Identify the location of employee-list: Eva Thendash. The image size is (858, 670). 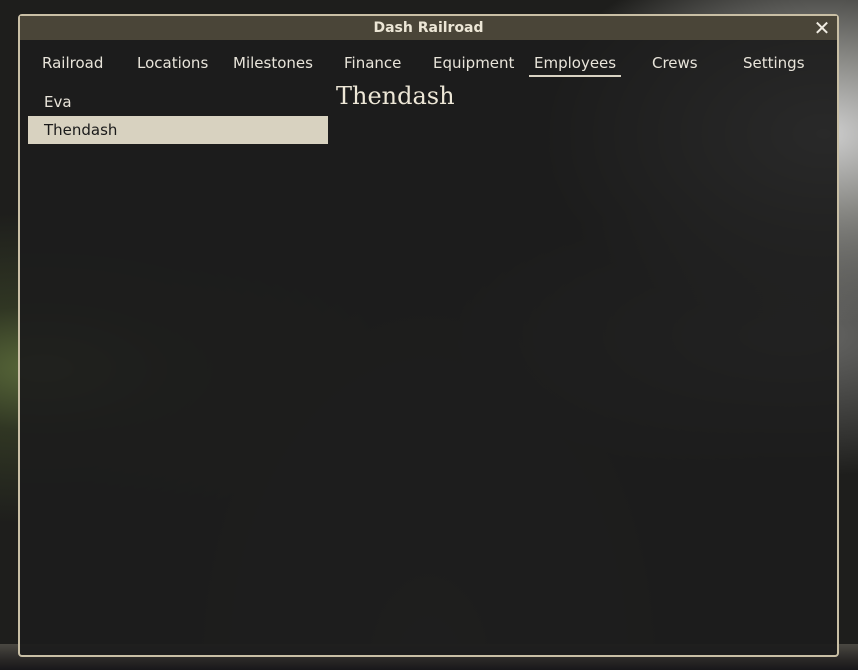
(178, 116).